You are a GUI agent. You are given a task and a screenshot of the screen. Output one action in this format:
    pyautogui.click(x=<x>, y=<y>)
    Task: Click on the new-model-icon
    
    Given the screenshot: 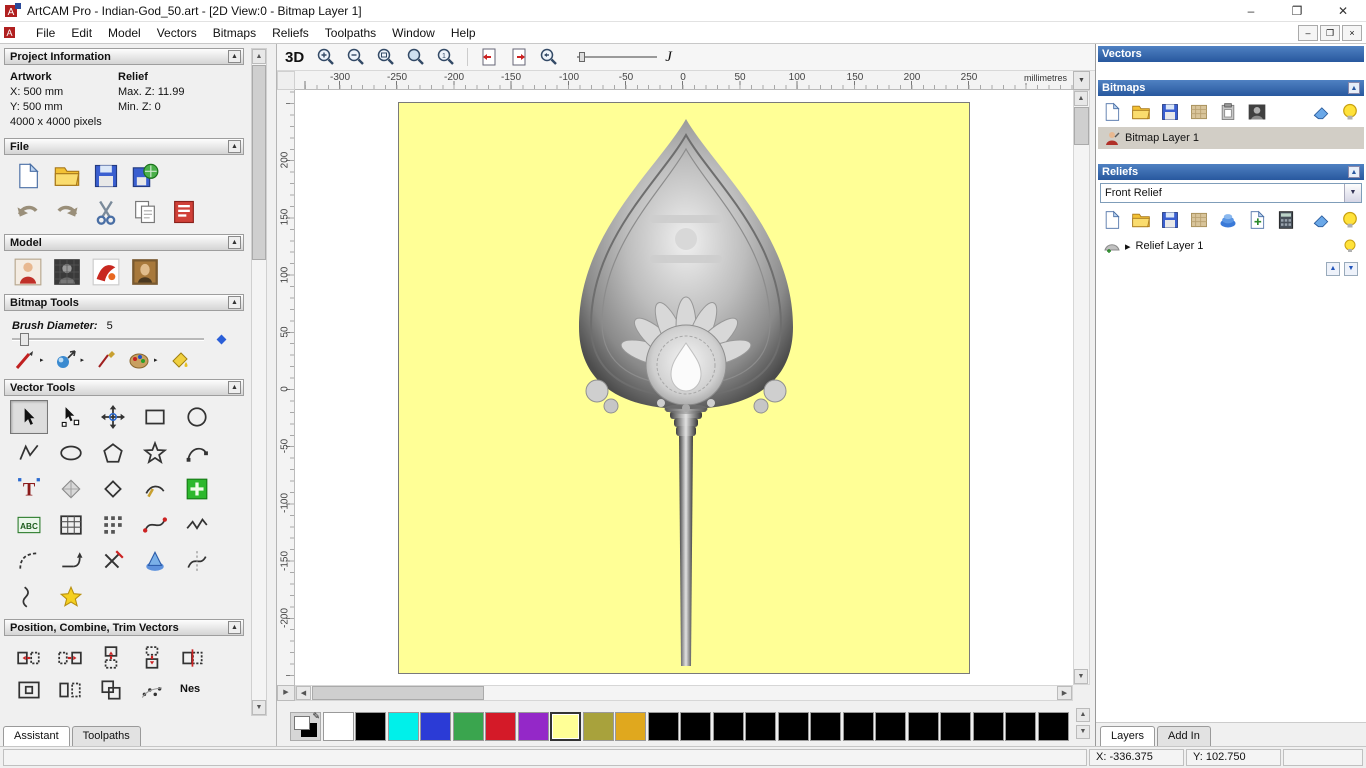 What is the action you would take?
    pyautogui.click(x=28, y=176)
    